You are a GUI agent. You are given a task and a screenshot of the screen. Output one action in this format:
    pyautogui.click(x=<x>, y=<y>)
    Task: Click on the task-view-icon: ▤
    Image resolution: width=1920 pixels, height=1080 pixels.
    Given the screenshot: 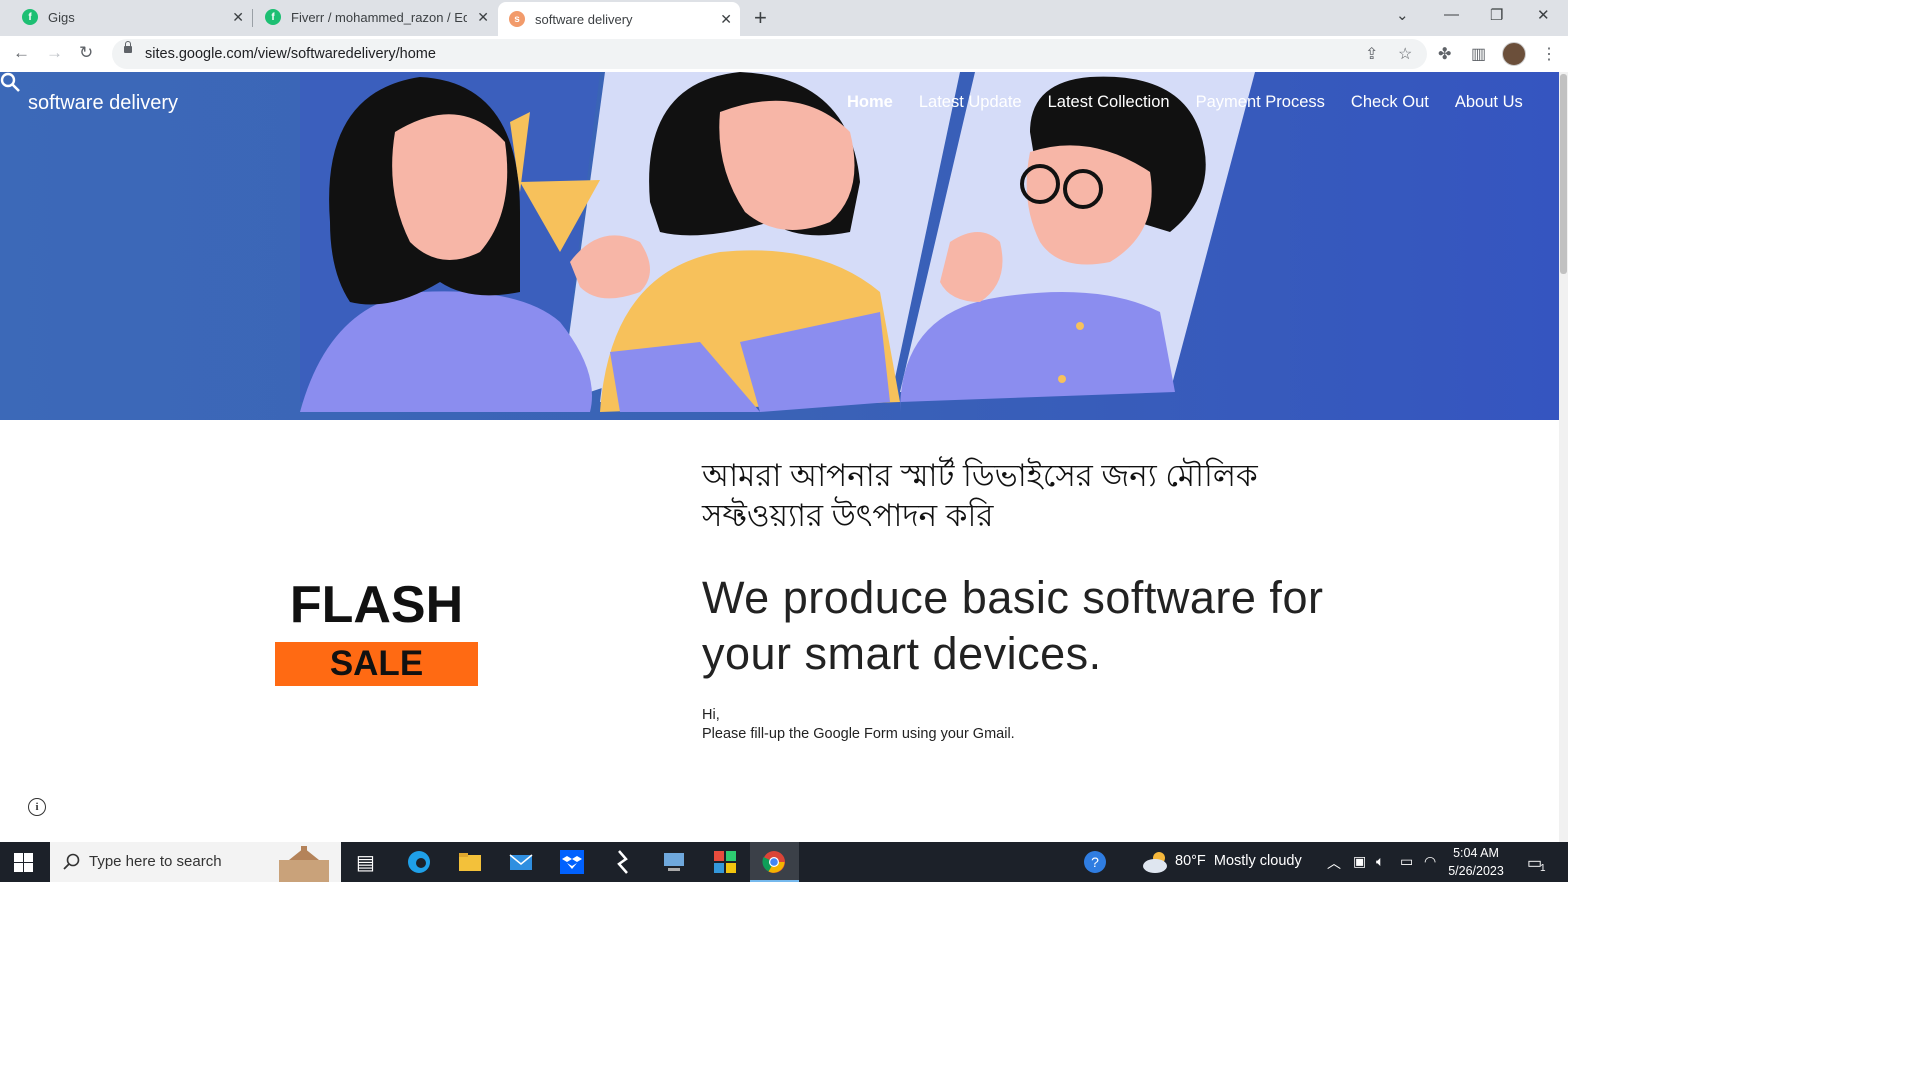 What is the action you would take?
    pyautogui.click(x=368, y=862)
    